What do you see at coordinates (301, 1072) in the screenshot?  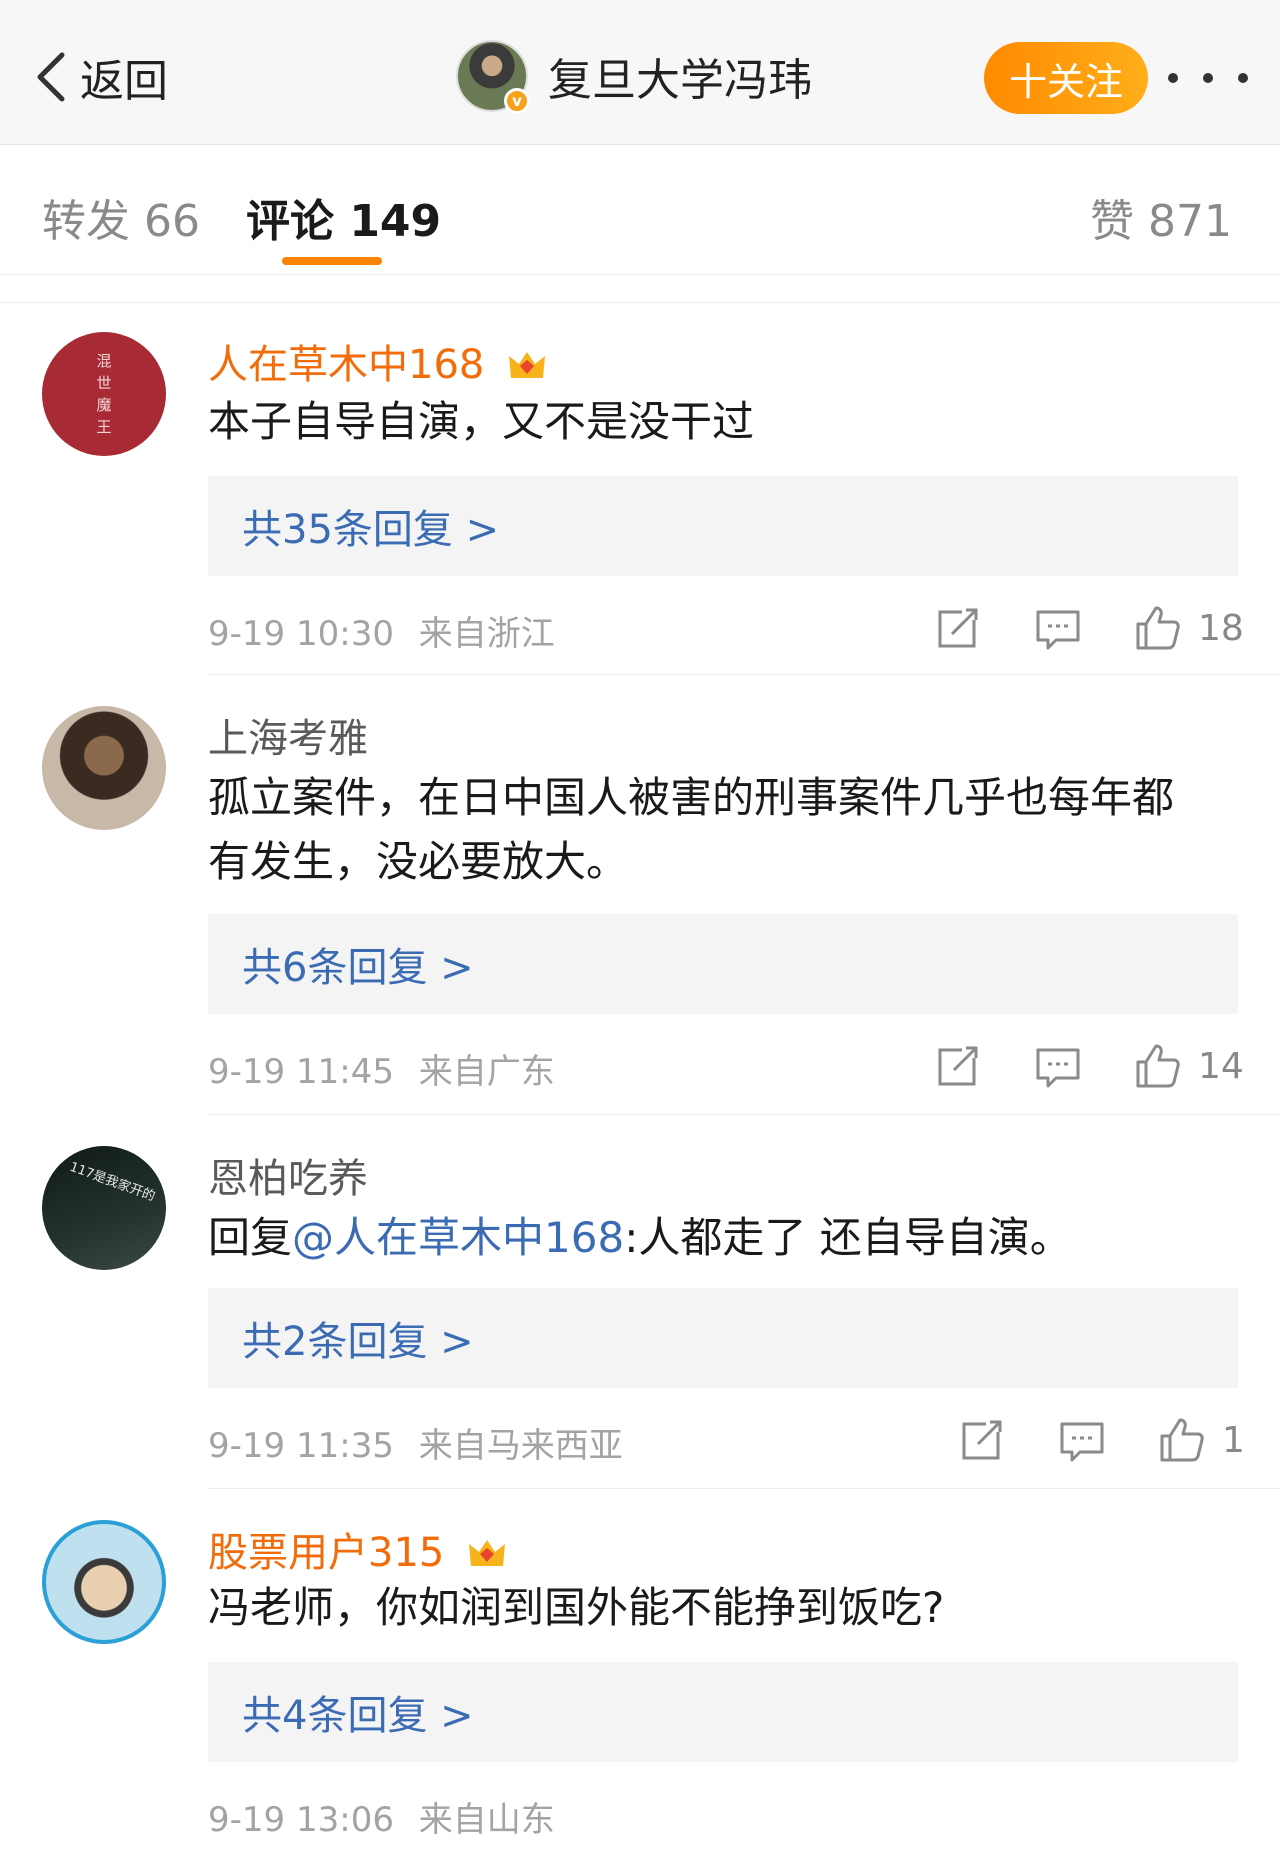 I see `comment-time: 9-19 11:45` at bounding box center [301, 1072].